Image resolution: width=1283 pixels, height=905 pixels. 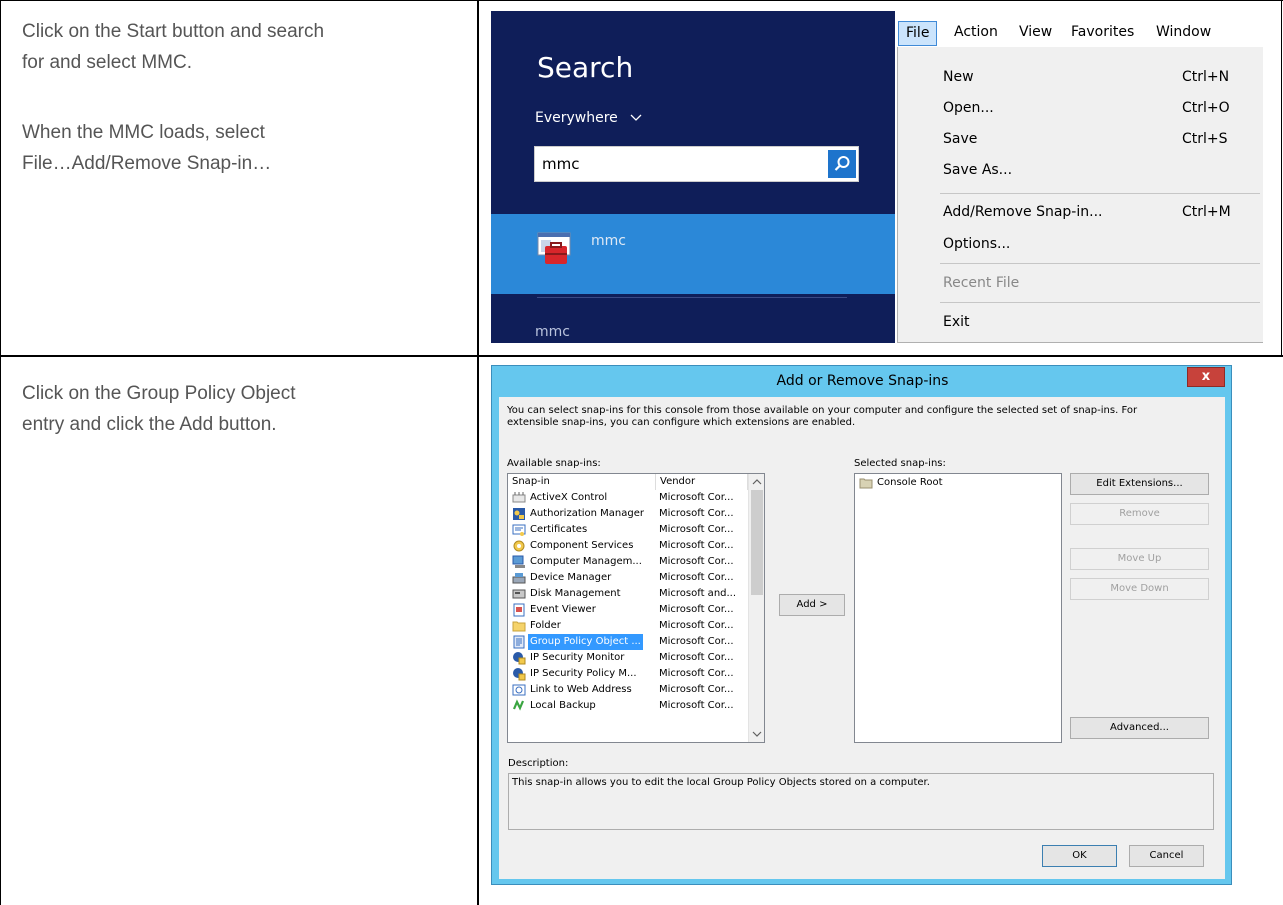 I want to click on snapin-name: Device Manager, so click(x=571, y=577).